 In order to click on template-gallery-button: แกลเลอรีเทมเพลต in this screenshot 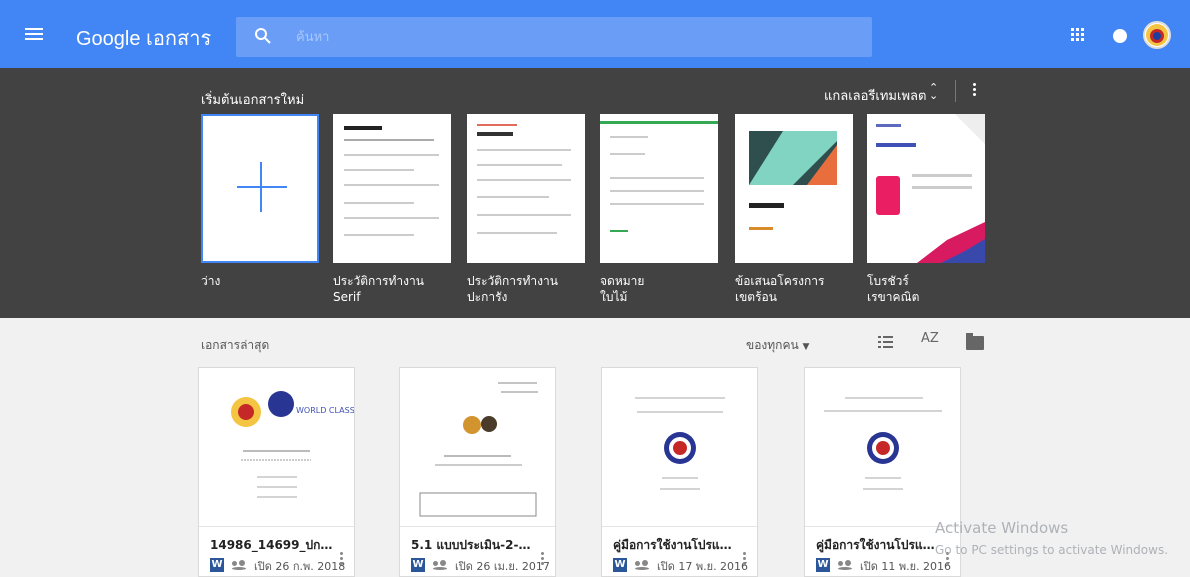, I will do `click(875, 95)`.